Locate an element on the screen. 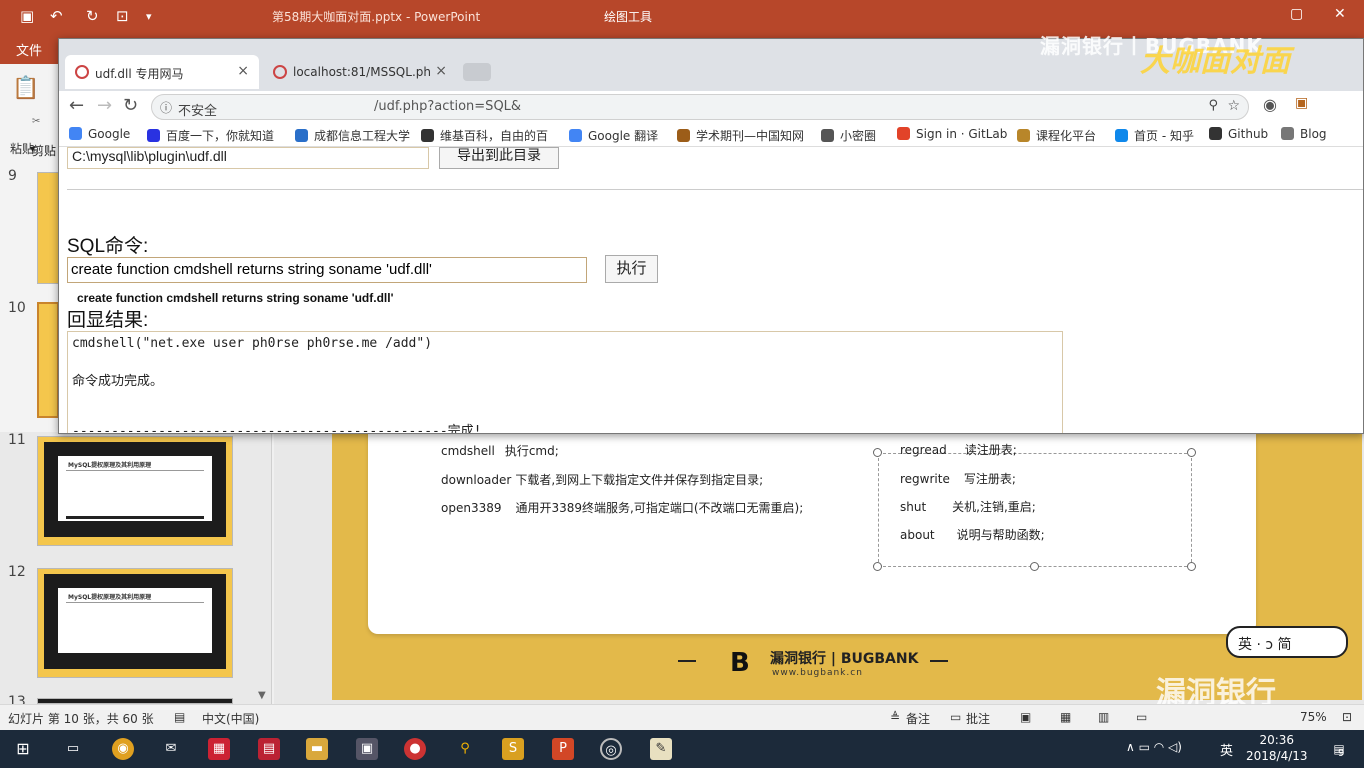 Image resolution: width=1364 pixels, height=768 pixels. close-icon: ✕ is located at coordinates (1340, 14).